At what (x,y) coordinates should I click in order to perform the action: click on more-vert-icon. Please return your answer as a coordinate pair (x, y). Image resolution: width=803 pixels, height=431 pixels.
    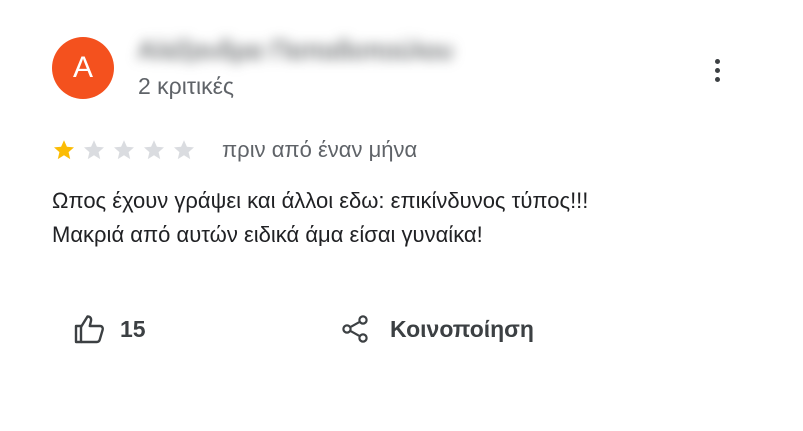
    Looking at the image, I should click on (717, 61).